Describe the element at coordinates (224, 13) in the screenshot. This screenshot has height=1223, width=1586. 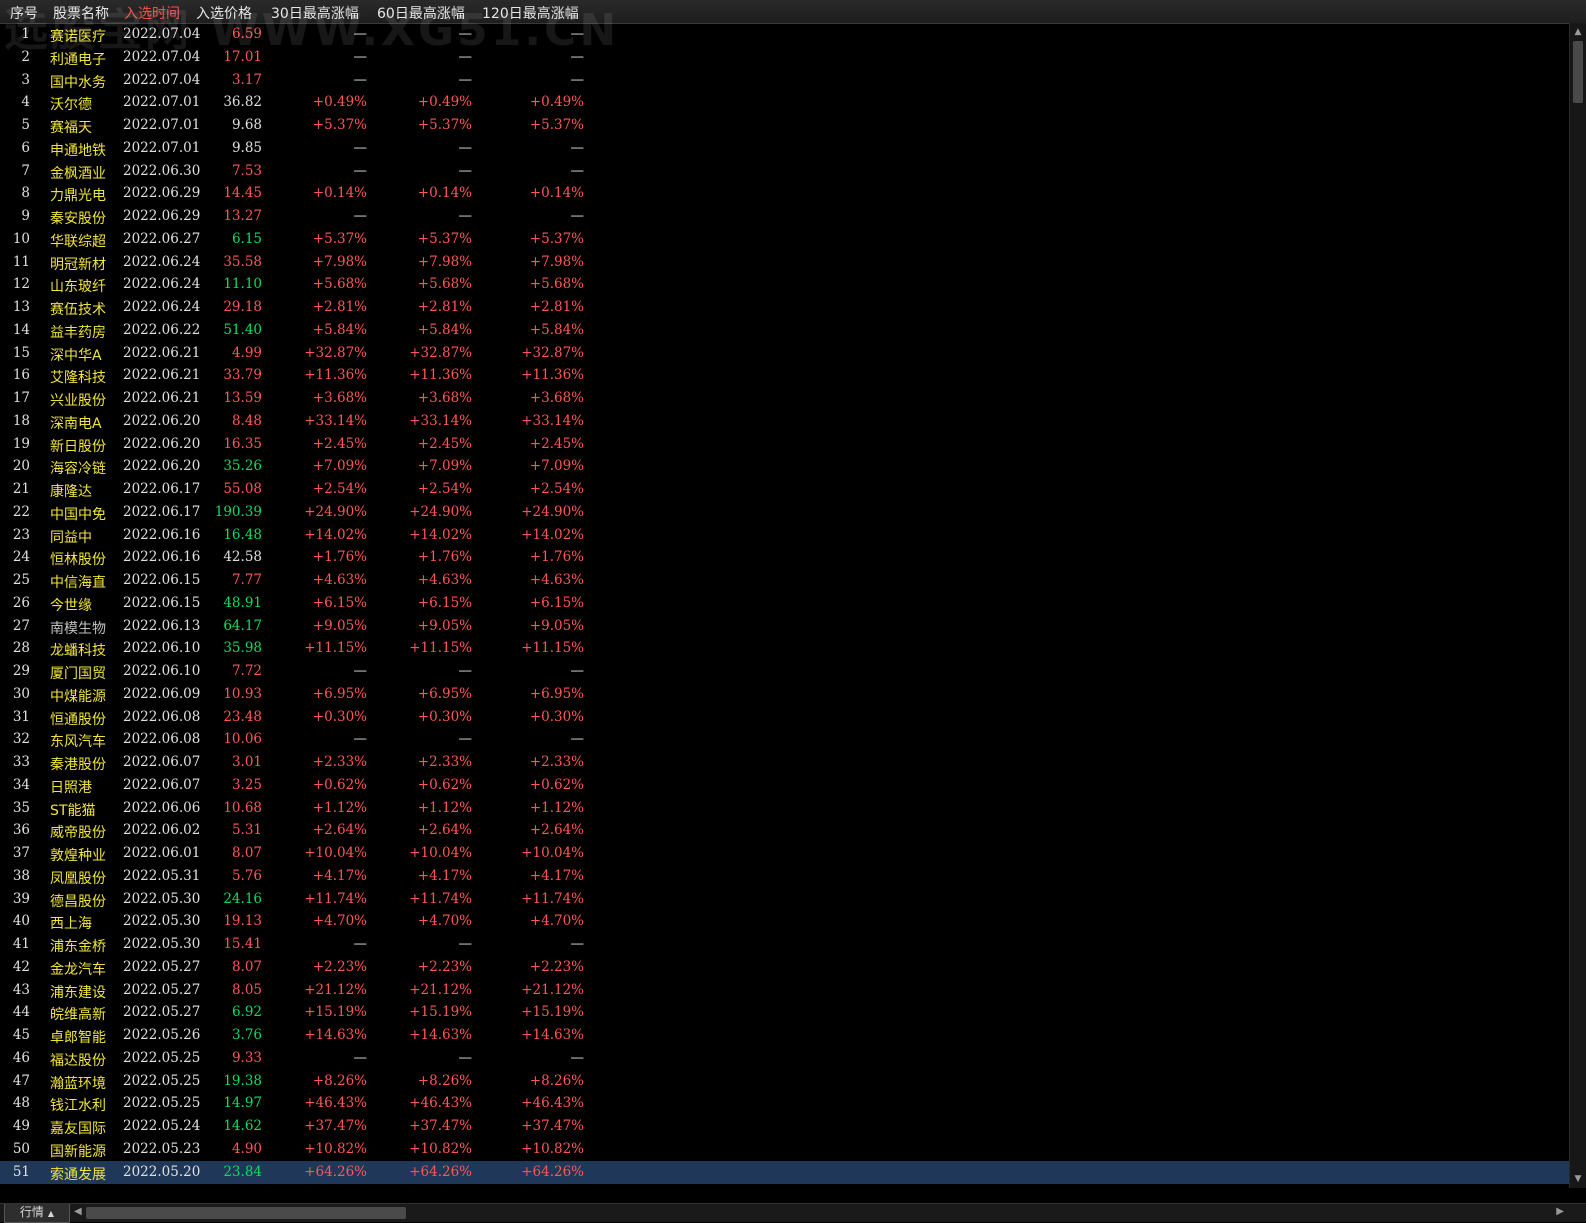
I see `header-select-price: 入选价格` at that location.